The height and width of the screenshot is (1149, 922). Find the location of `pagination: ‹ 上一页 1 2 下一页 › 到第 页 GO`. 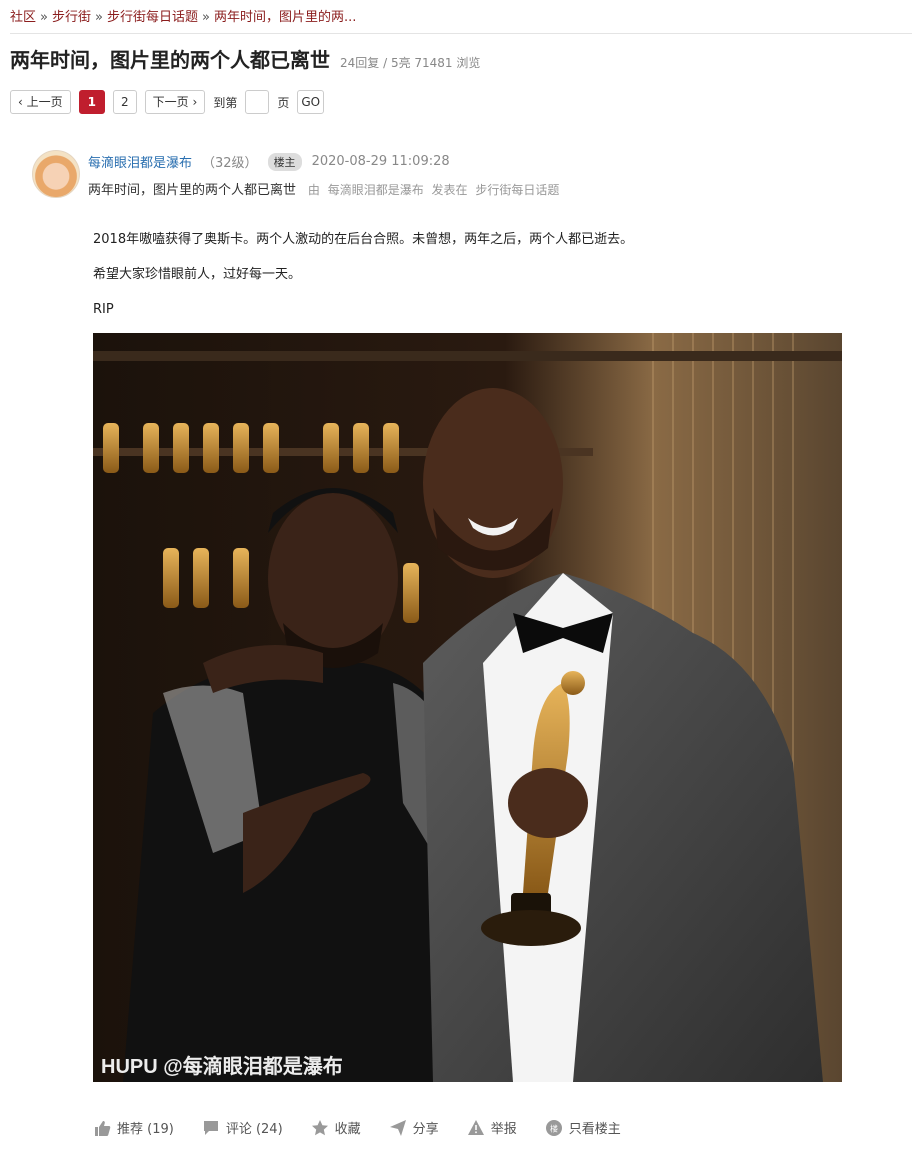

pagination: ‹ 上一页 1 2 下一页 › 到第 页 GO is located at coordinates (167, 102).